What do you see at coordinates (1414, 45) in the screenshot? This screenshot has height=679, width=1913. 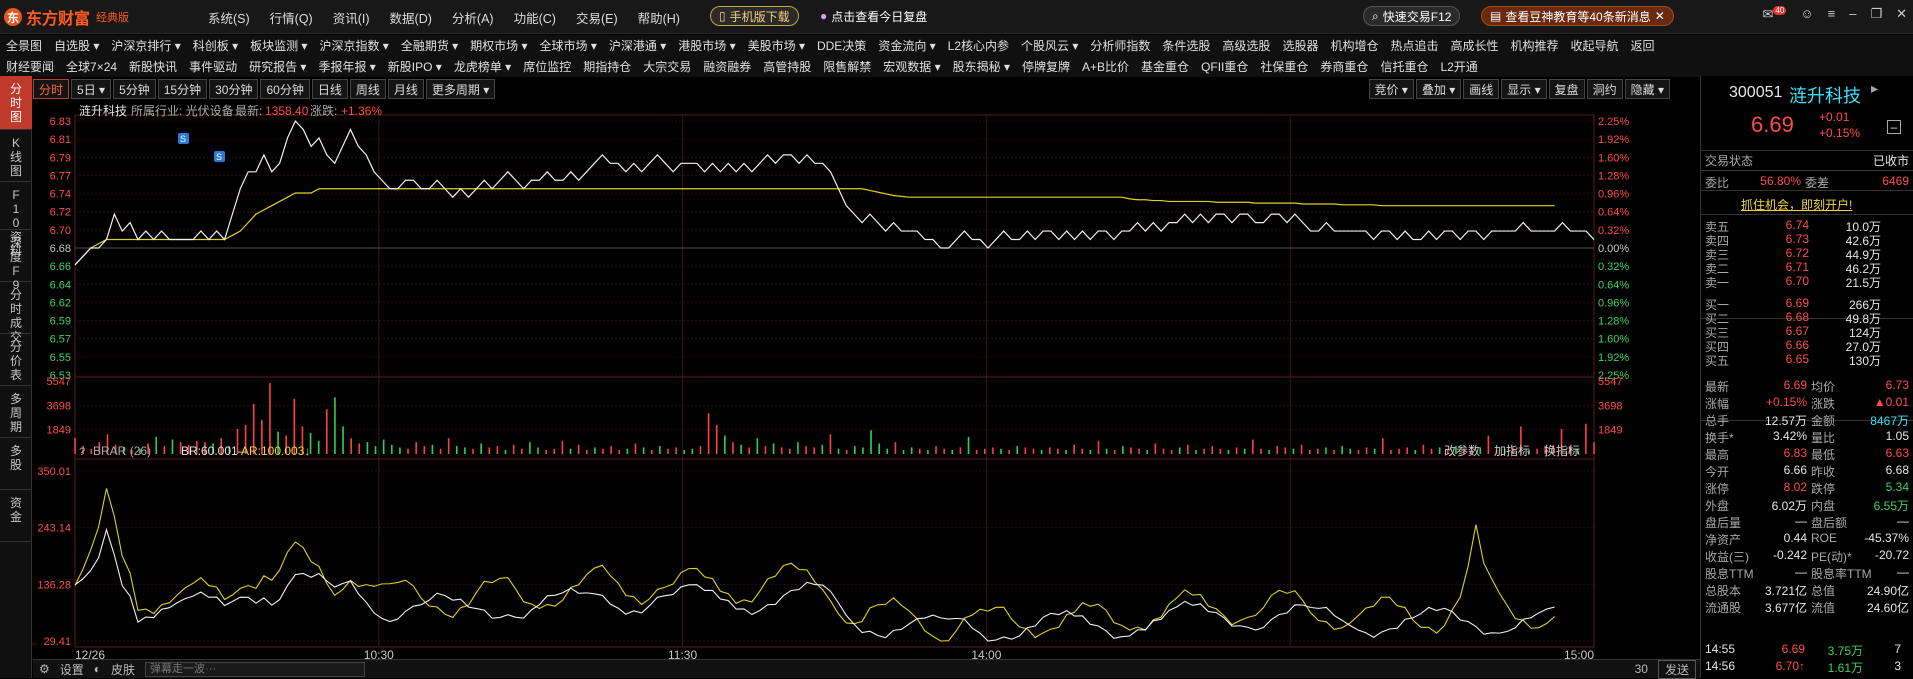 I see `nav1-item-21: 热点追击` at bounding box center [1414, 45].